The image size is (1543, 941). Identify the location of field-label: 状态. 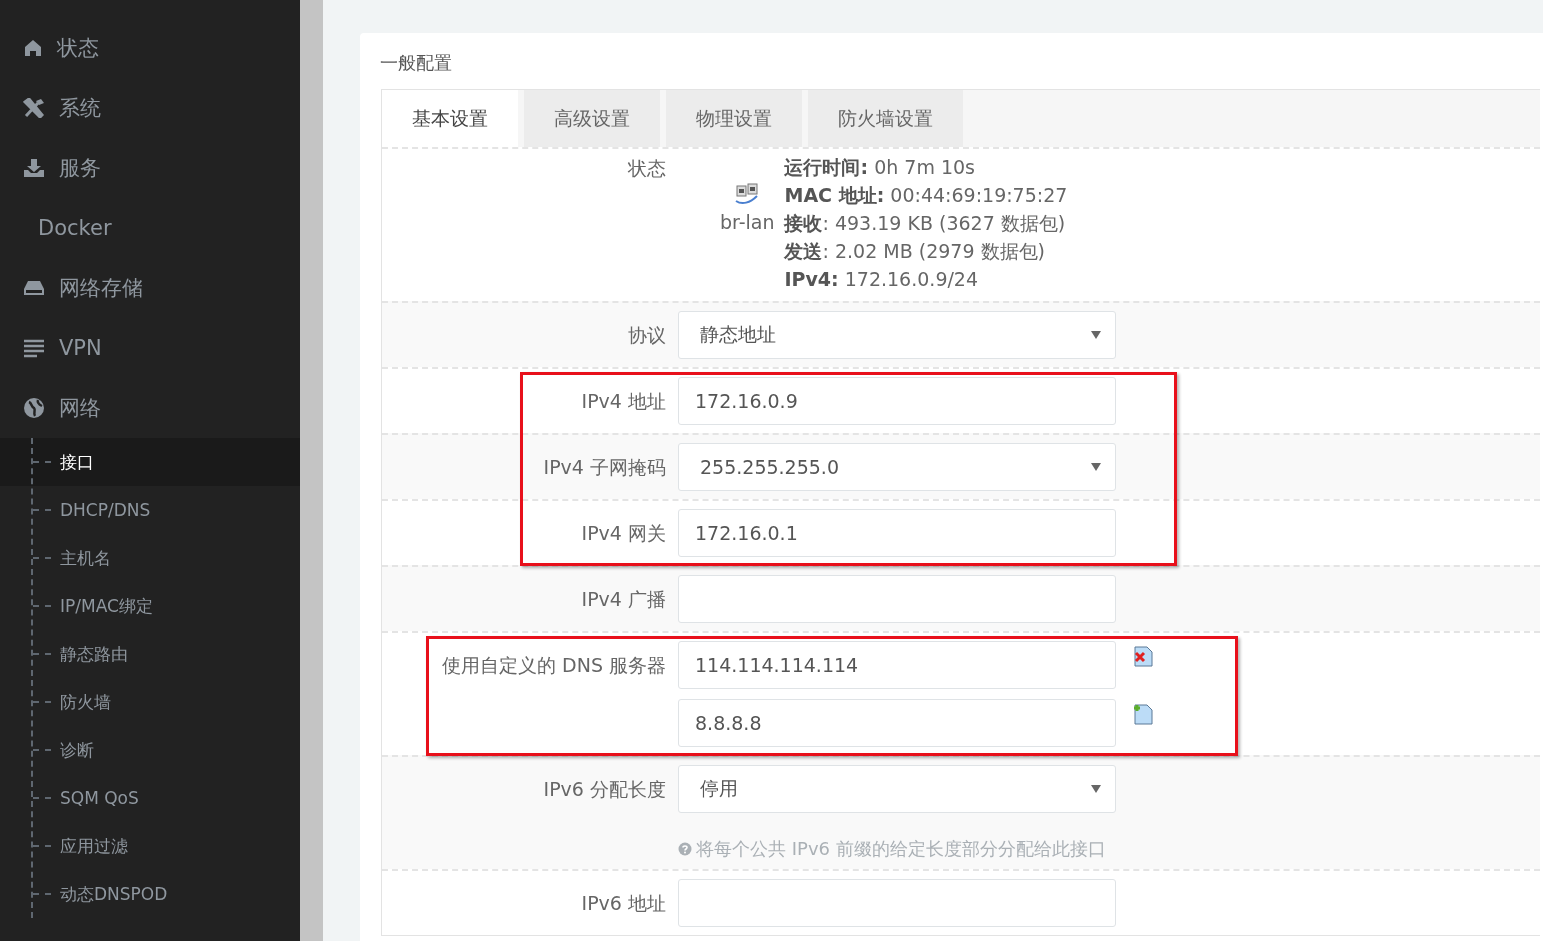
(647, 168).